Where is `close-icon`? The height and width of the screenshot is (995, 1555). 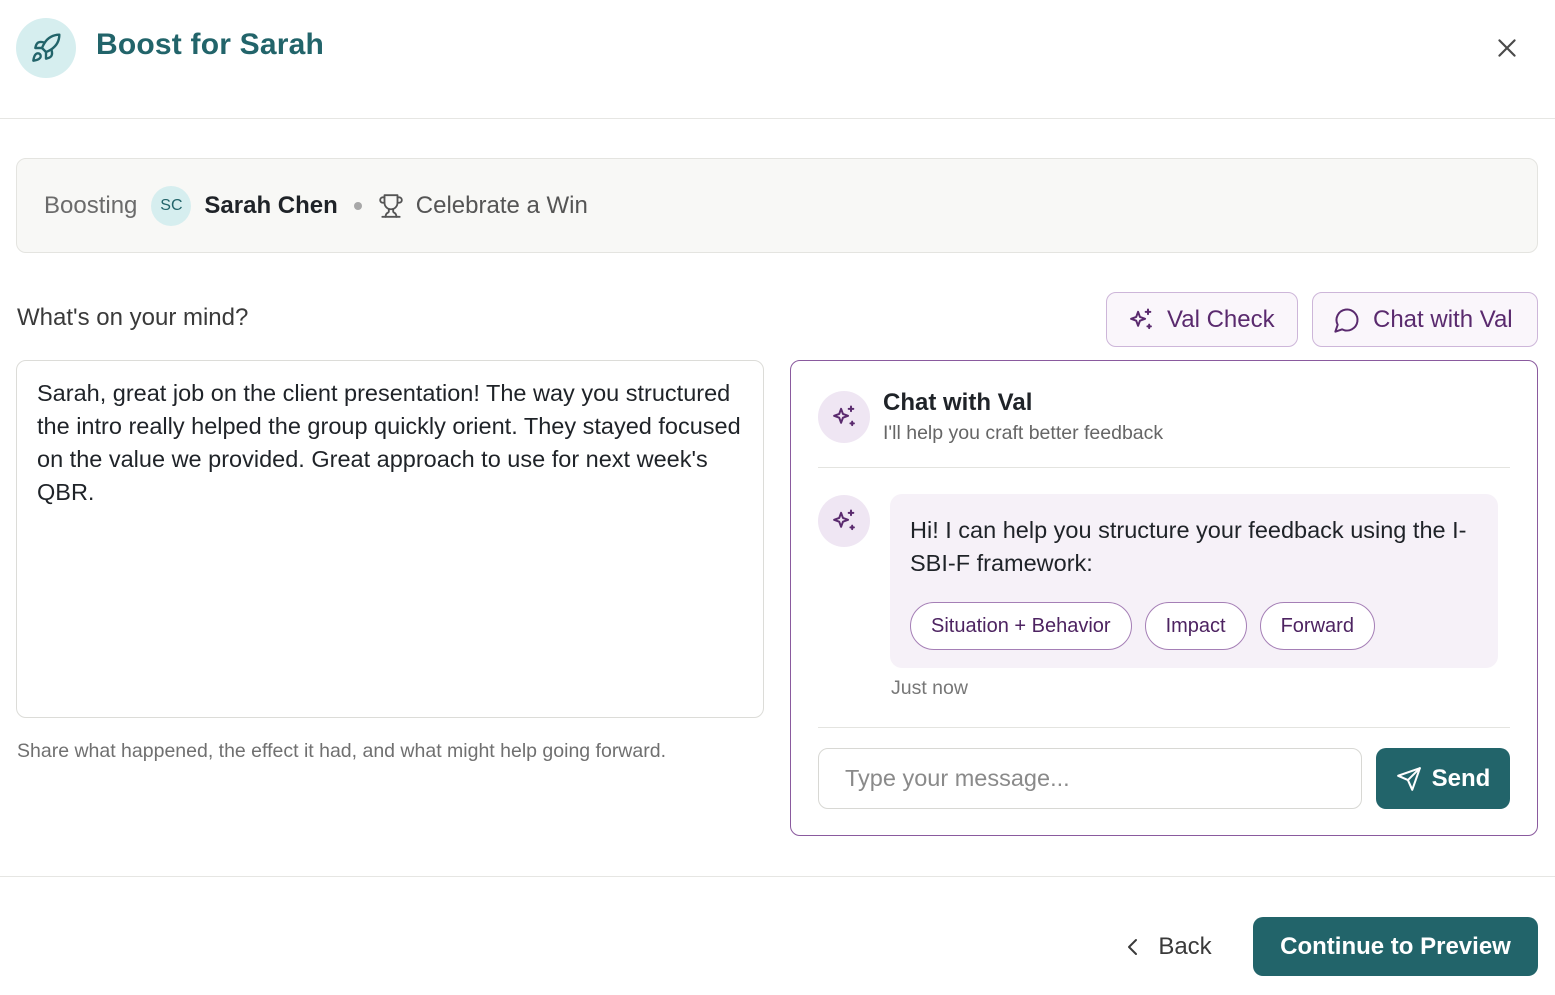 close-icon is located at coordinates (1507, 48).